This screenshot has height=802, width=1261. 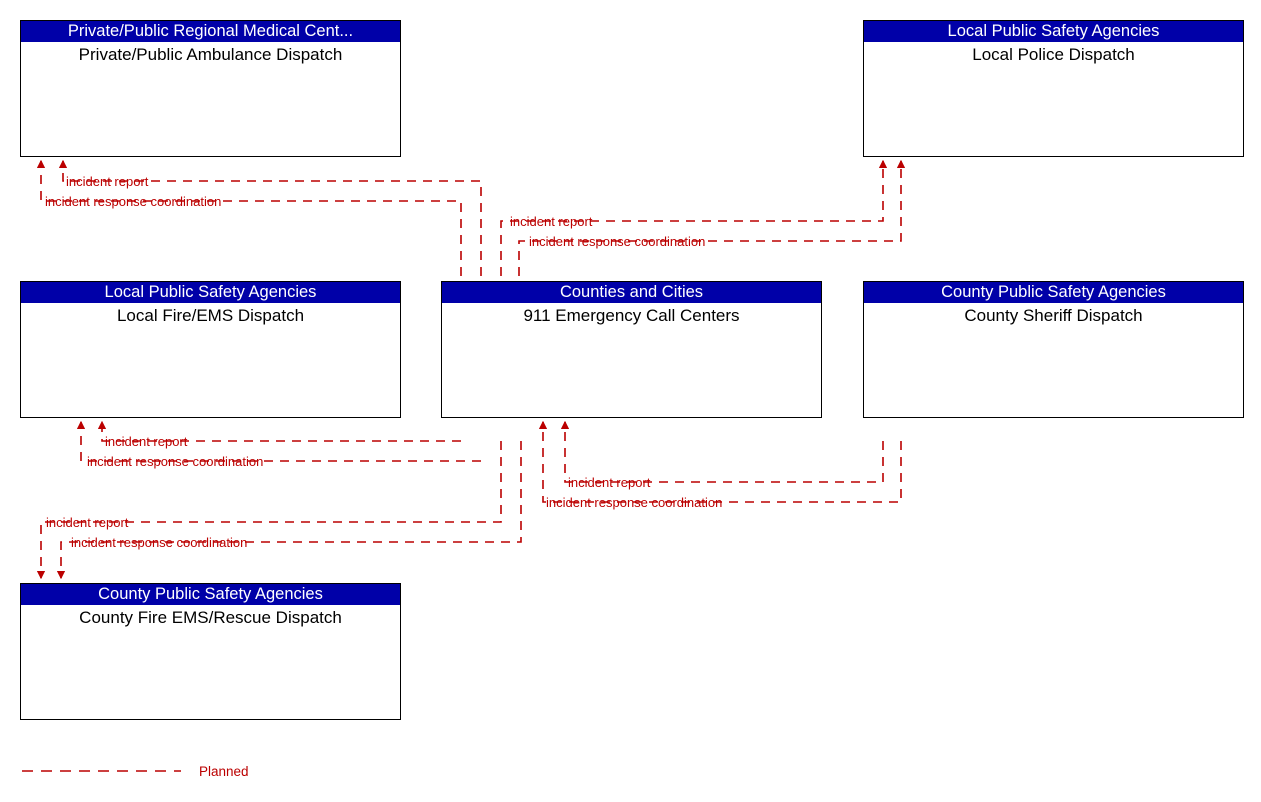 What do you see at coordinates (1053, 315) in the screenshot?
I see `node-name-label: County Sheriff Dispatch` at bounding box center [1053, 315].